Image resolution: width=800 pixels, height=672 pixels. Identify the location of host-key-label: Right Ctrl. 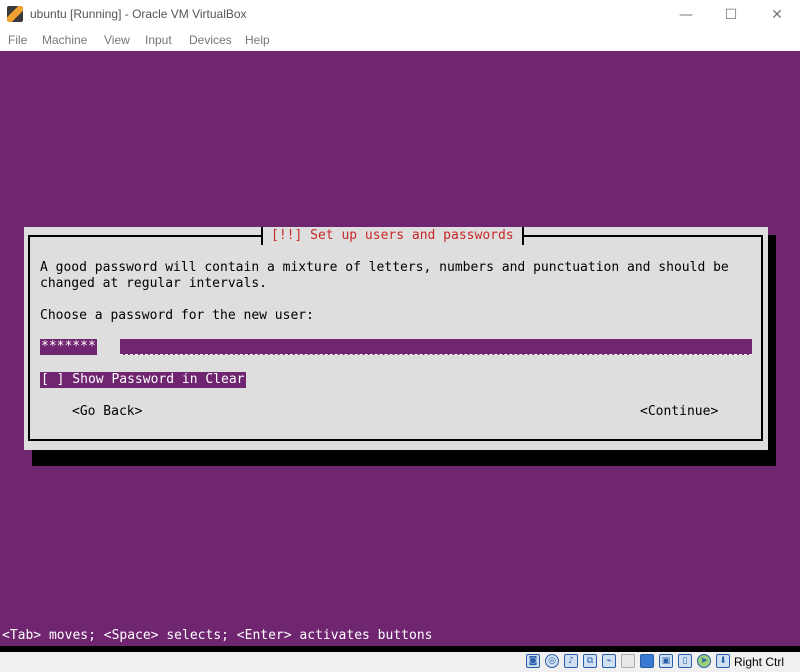
(759, 662).